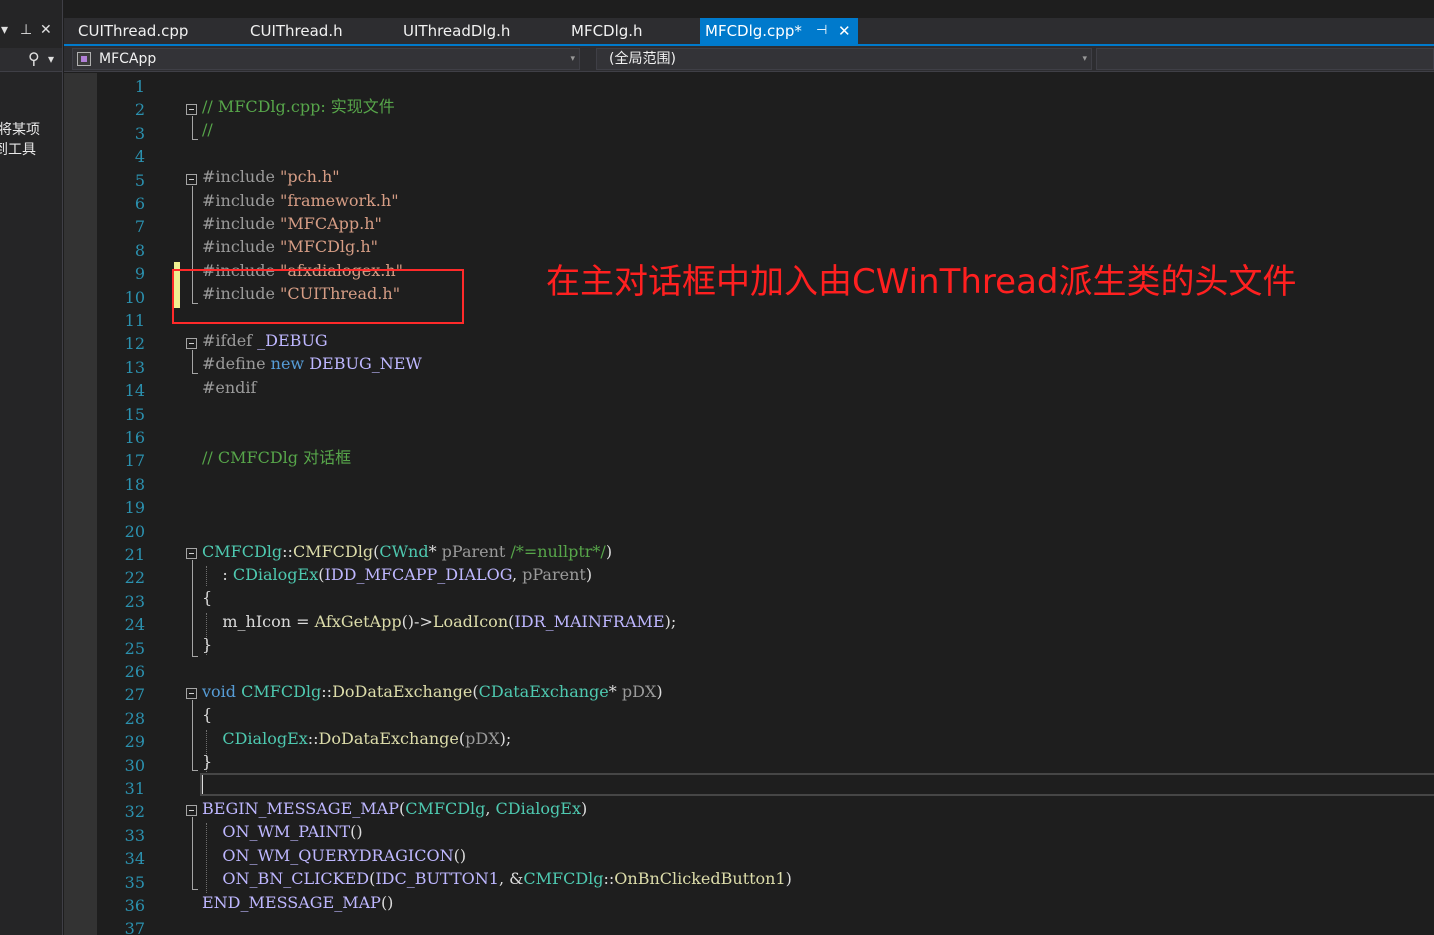 This screenshot has height=935, width=1434. Describe the element at coordinates (300, 808) in the screenshot. I see `macro-token: BEGIN_MESSAGE_MAP` at that location.